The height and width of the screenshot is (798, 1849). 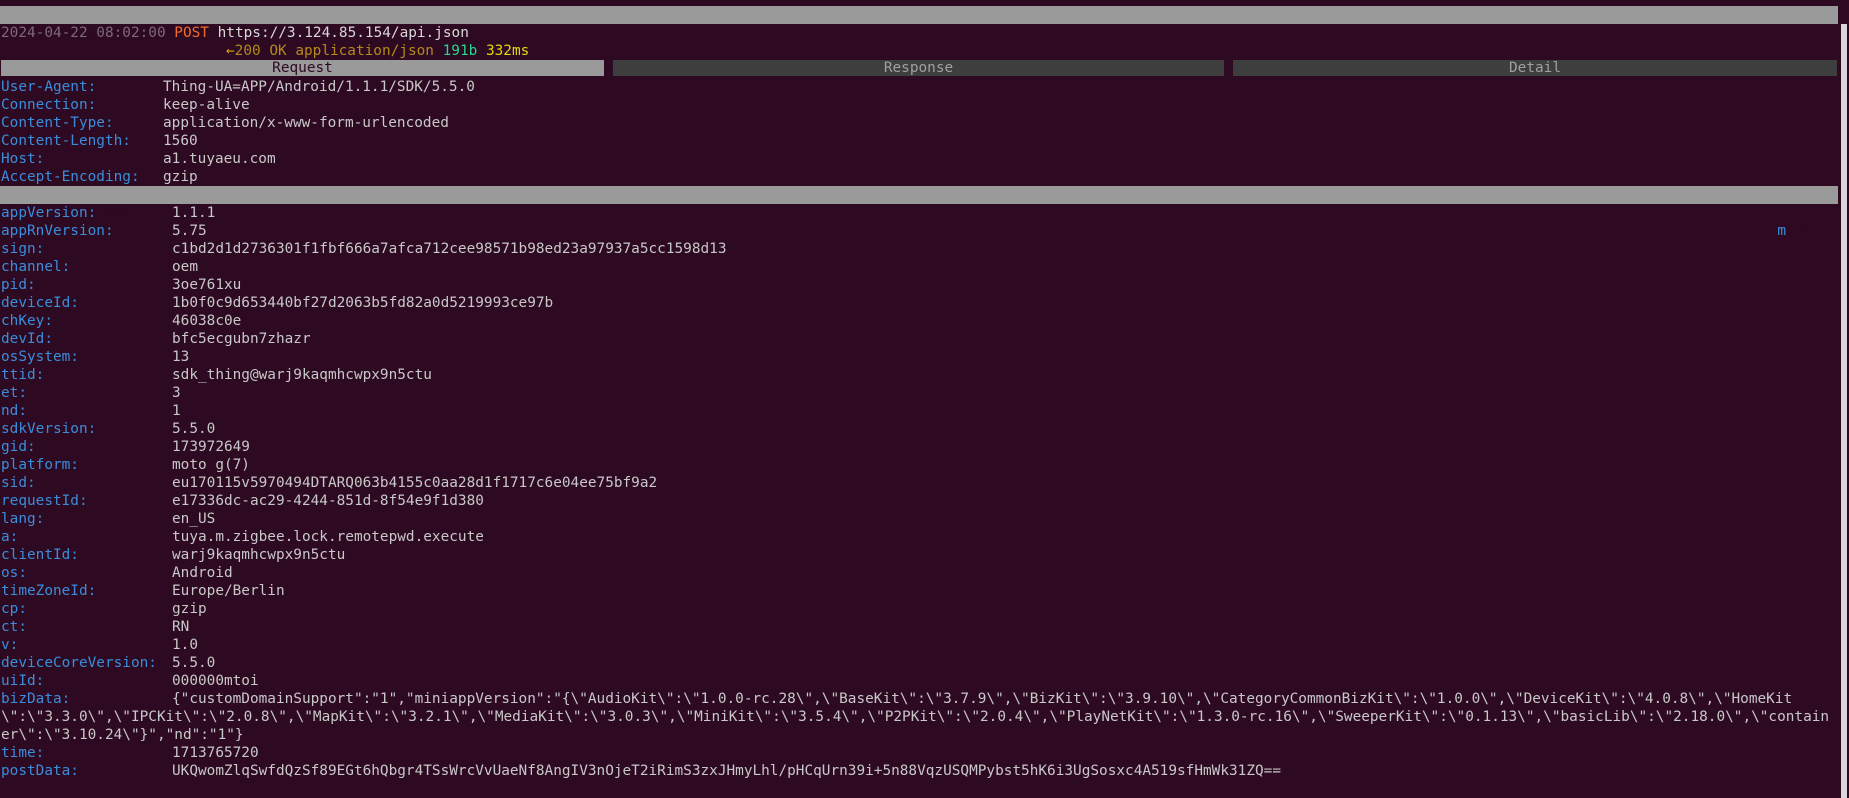 What do you see at coordinates (18, 447) in the screenshot?
I see `form-field-key: gid:` at bounding box center [18, 447].